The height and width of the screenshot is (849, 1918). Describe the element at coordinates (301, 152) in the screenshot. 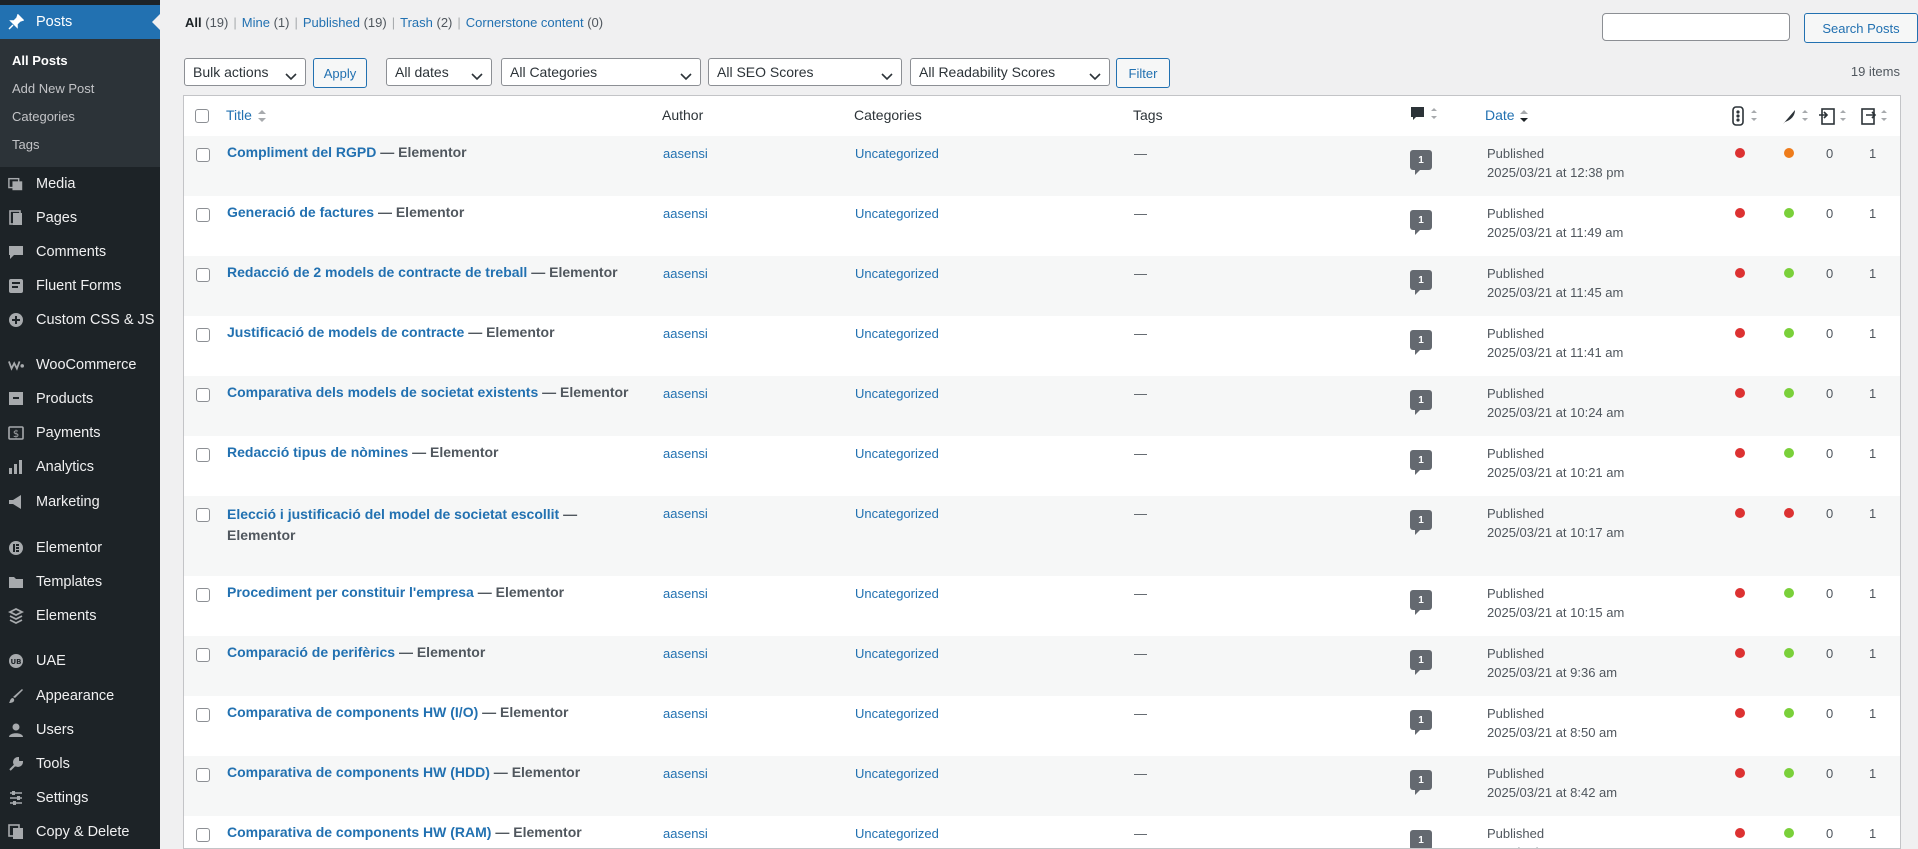

I see `post-title-link: Compliment del RGPD` at that location.